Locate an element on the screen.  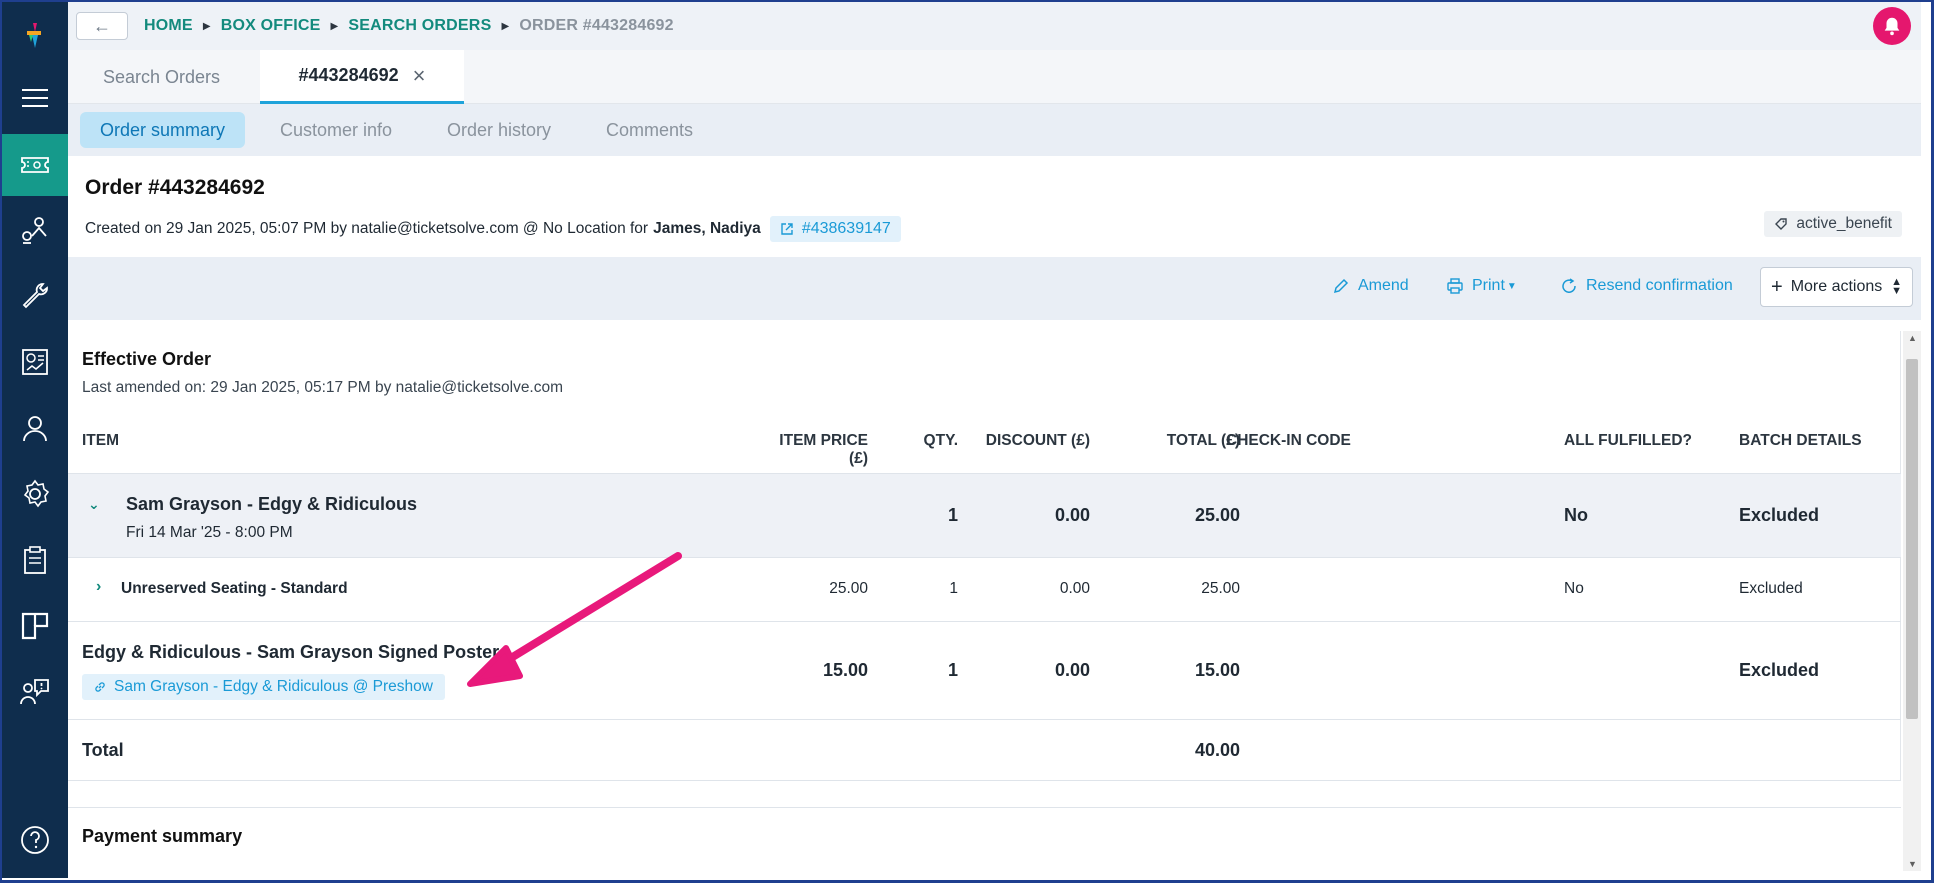
external-link-icon is located at coordinates (787, 229).